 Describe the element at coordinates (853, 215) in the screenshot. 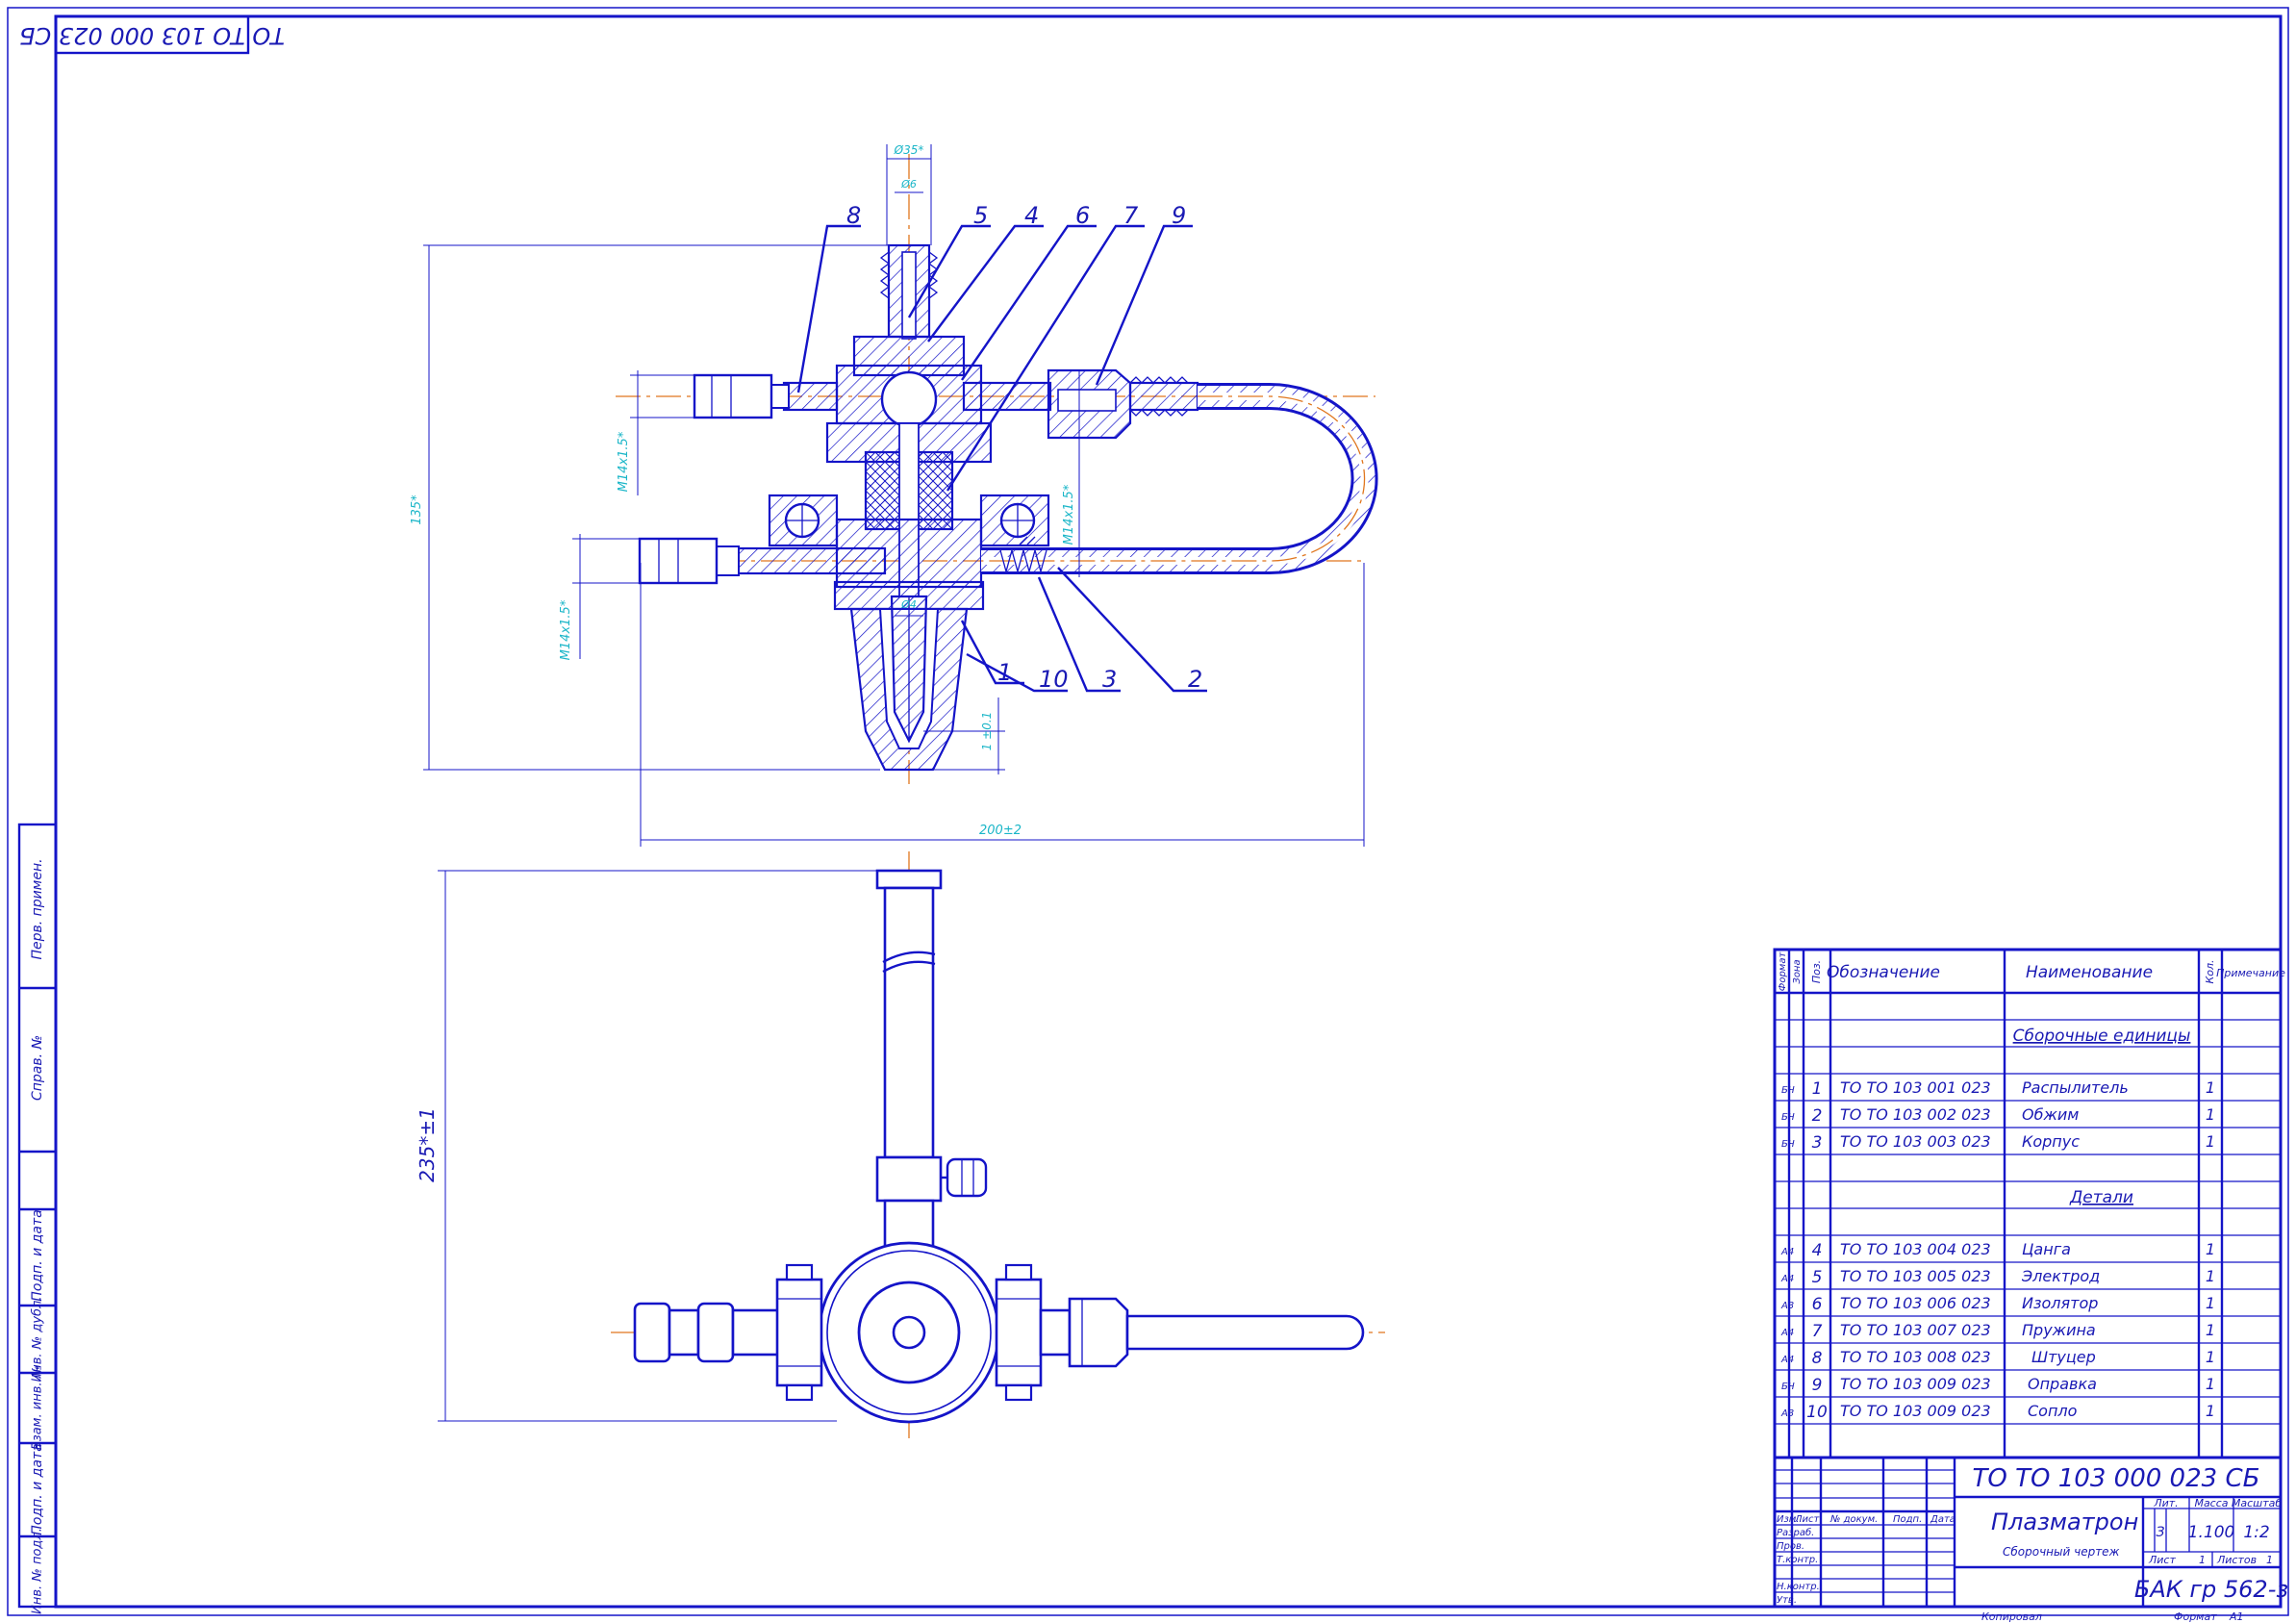

I see `leader-8: 8` at that location.